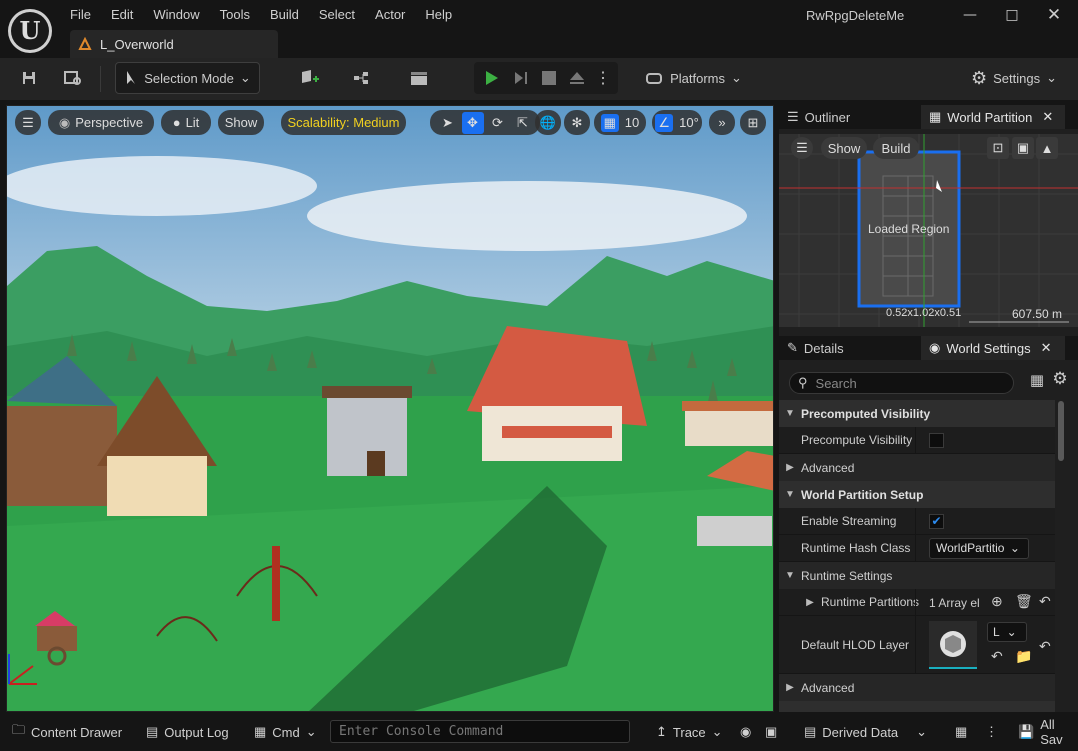  I want to click on map-options-button: ☰, so click(802, 148).